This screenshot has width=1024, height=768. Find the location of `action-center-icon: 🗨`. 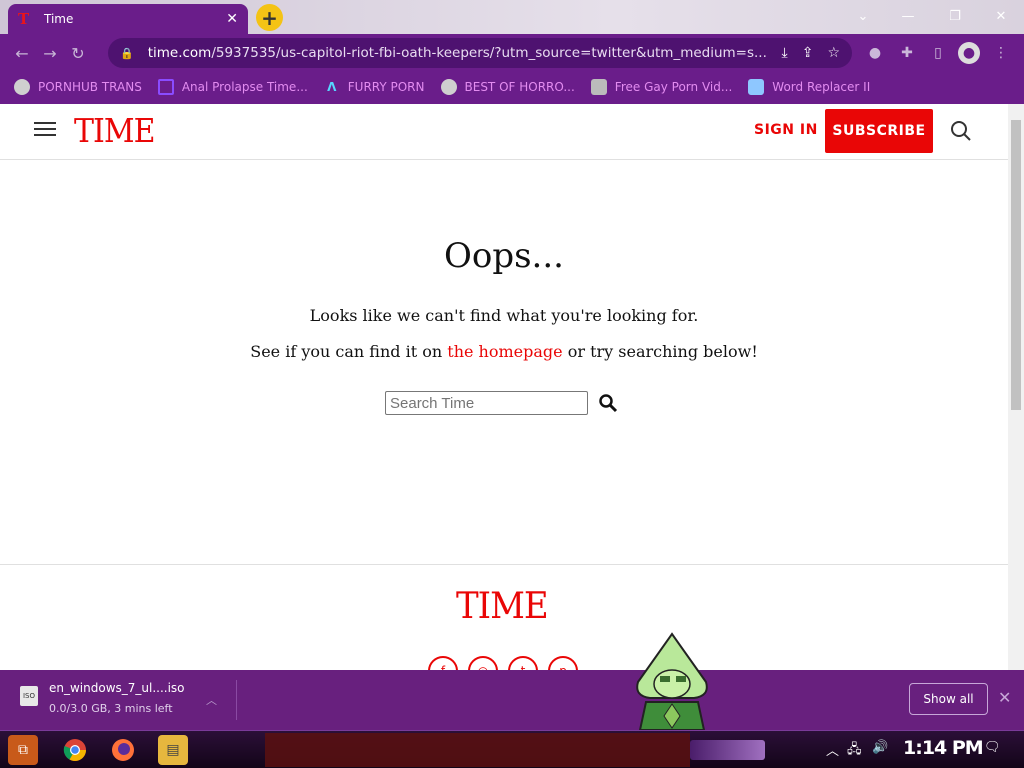

action-center-icon: 🗨 is located at coordinates (992, 747).